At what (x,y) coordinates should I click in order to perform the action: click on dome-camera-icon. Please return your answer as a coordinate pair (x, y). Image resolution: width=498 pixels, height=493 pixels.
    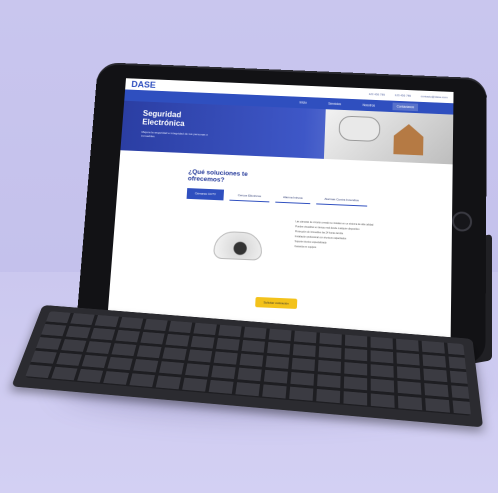
    Looking at the image, I should click on (238, 245).